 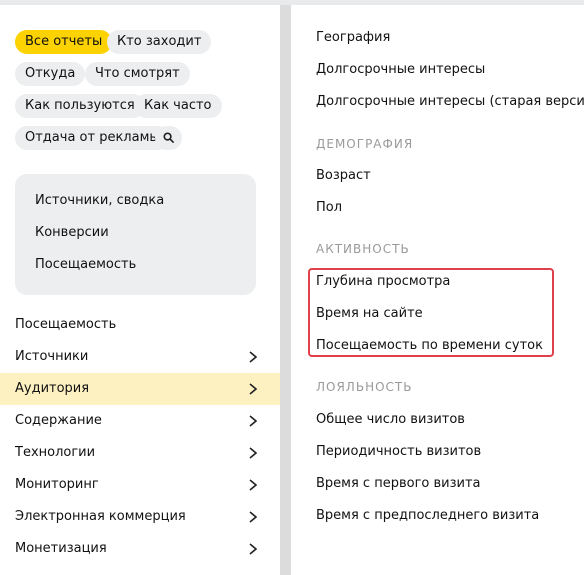 What do you see at coordinates (140, 453) in the screenshot?
I see `nav-item-technologies: Технологии` at bounding box center [140, 453].